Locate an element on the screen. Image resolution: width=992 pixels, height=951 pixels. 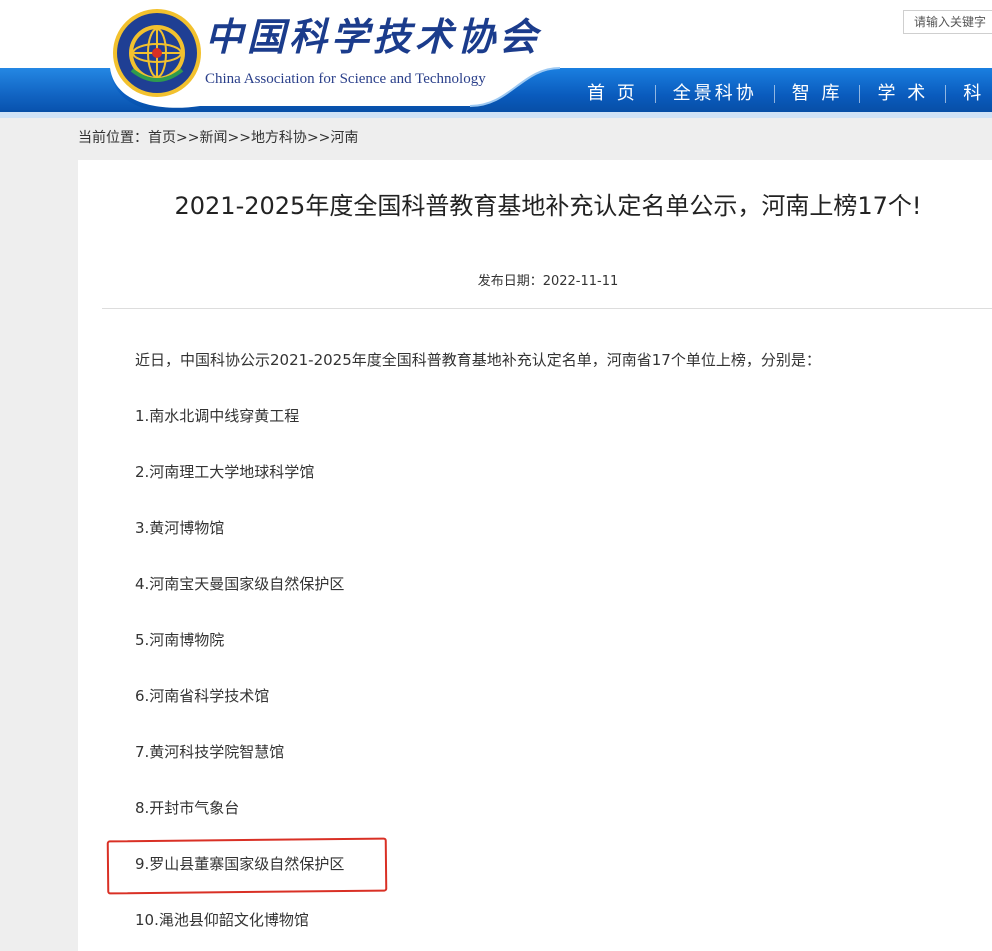
breadcrumb-home: 首页 is located at coordinates (162, 138).